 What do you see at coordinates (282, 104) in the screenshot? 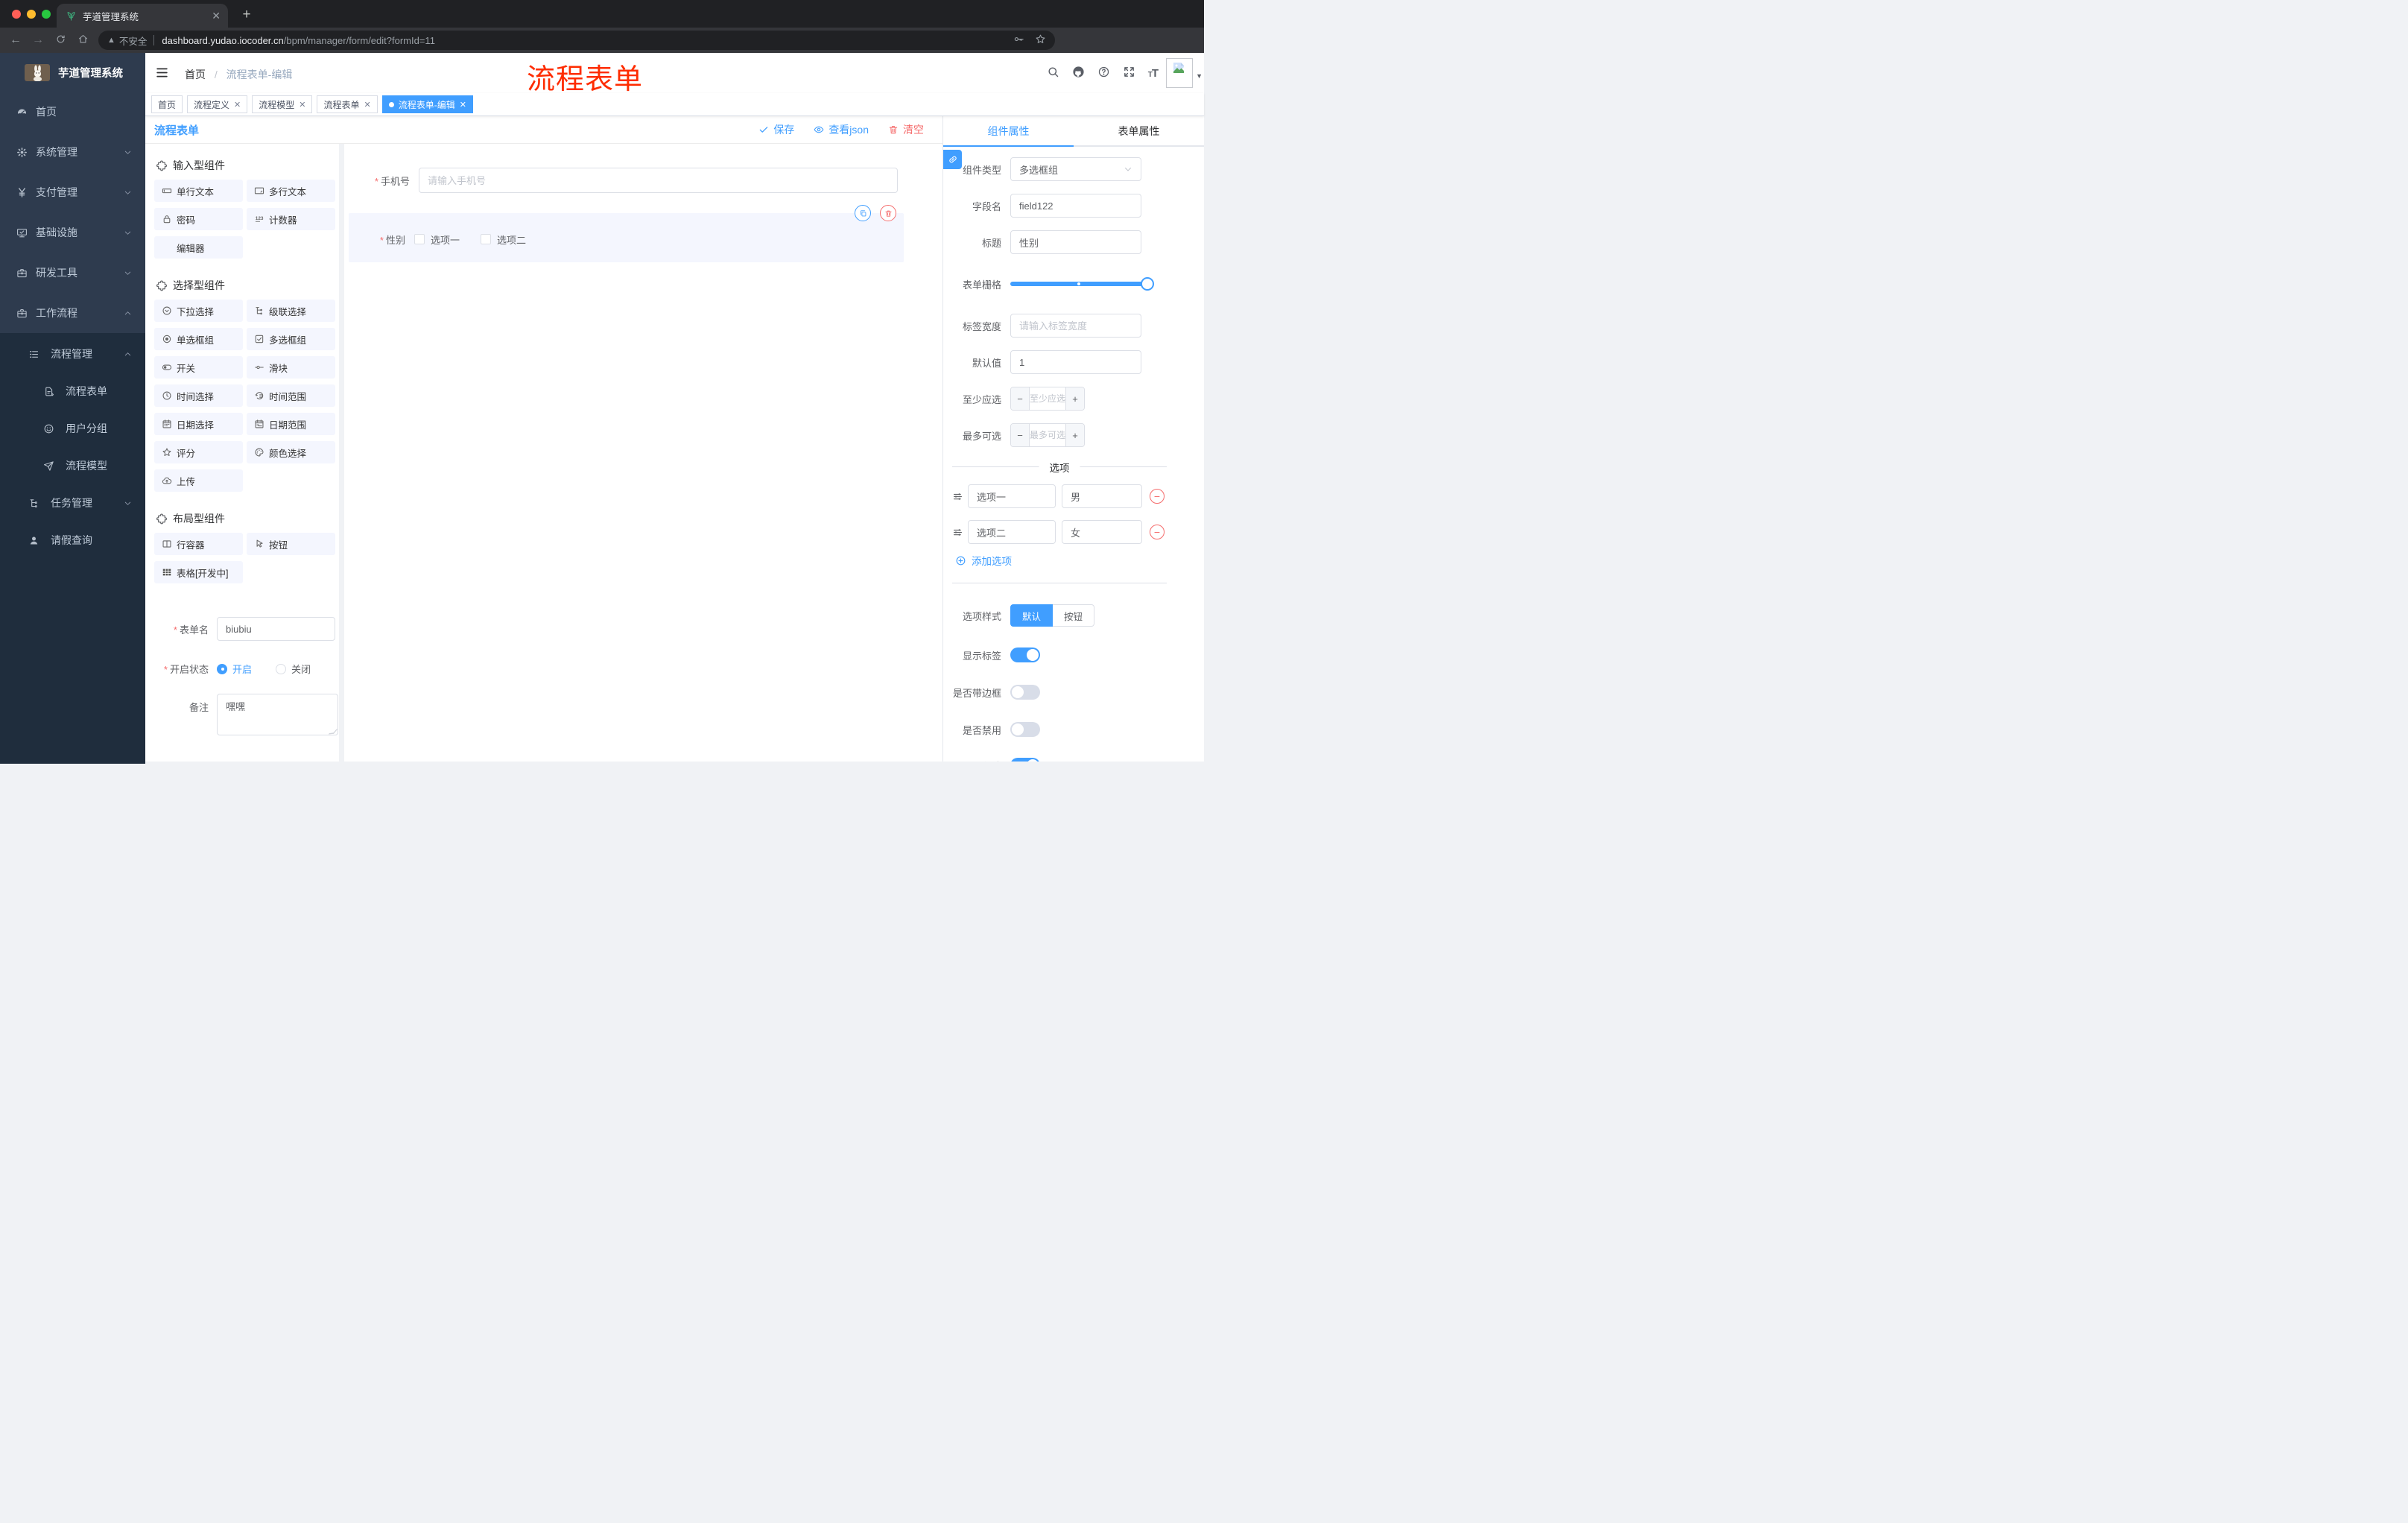
I see `tag-process-model: 流程模型 ✕` at bounding box center [282, 104].